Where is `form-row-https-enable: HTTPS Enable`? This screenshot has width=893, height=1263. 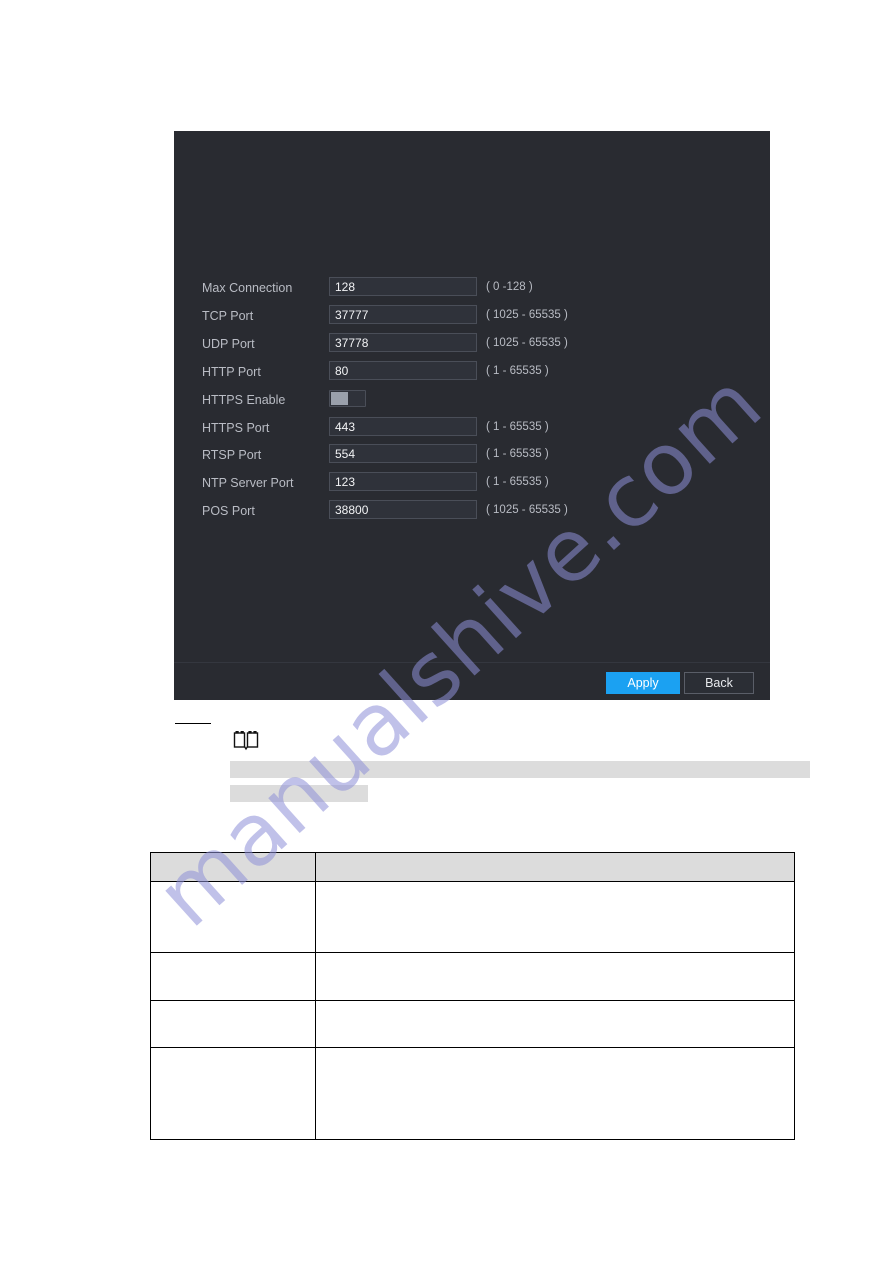
form-row-https-enable: HTTPS Enable is located at coordinates (472, 400).